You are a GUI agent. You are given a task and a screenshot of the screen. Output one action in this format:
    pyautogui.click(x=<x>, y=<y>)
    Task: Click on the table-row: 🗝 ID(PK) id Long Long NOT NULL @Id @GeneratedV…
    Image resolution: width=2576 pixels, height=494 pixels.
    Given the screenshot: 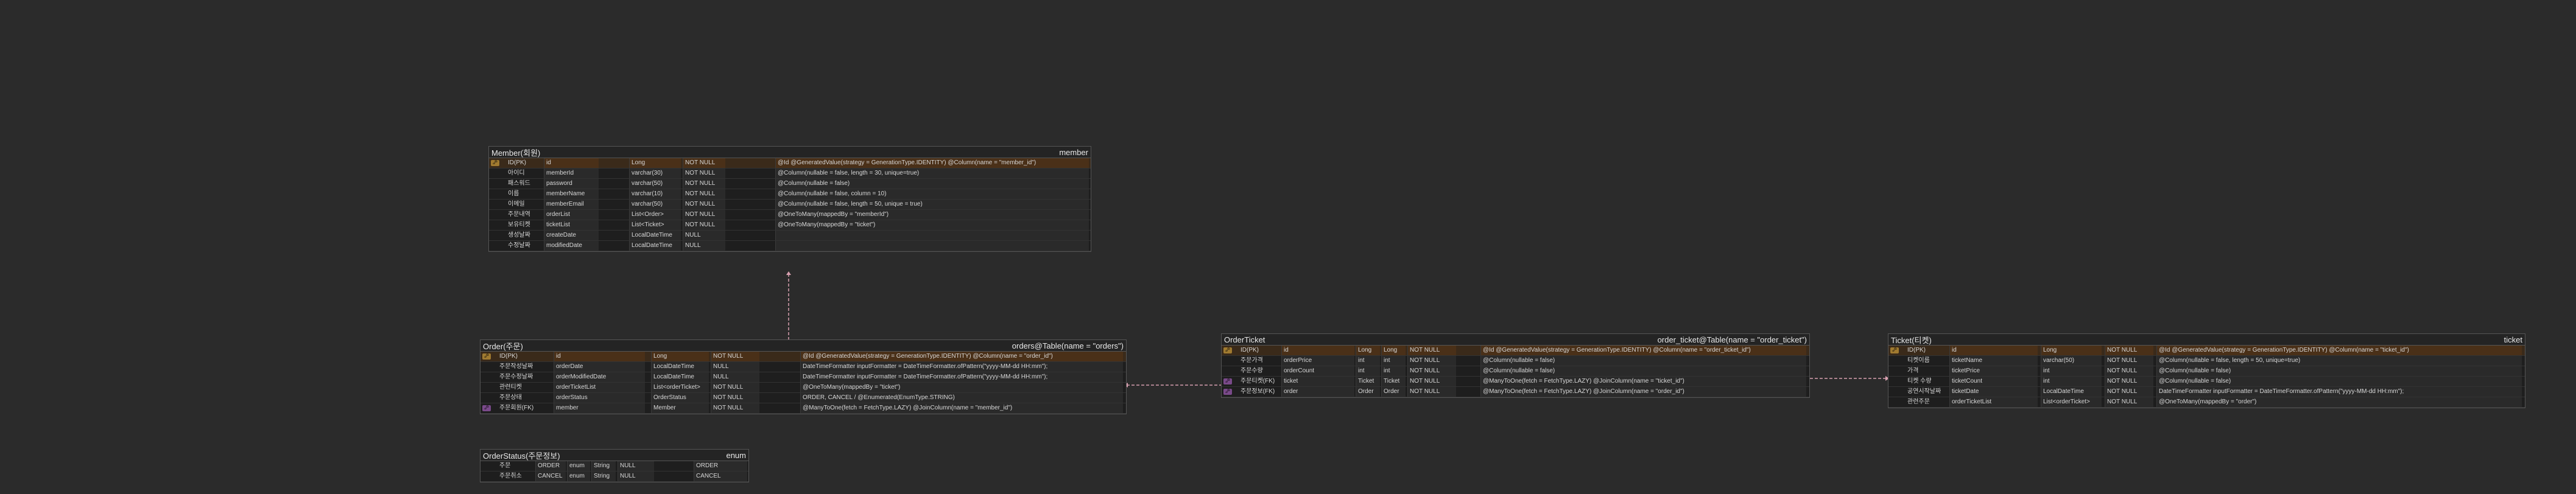 What is the action you would take?
    pyautogui.click(x=1515, y=351)
    